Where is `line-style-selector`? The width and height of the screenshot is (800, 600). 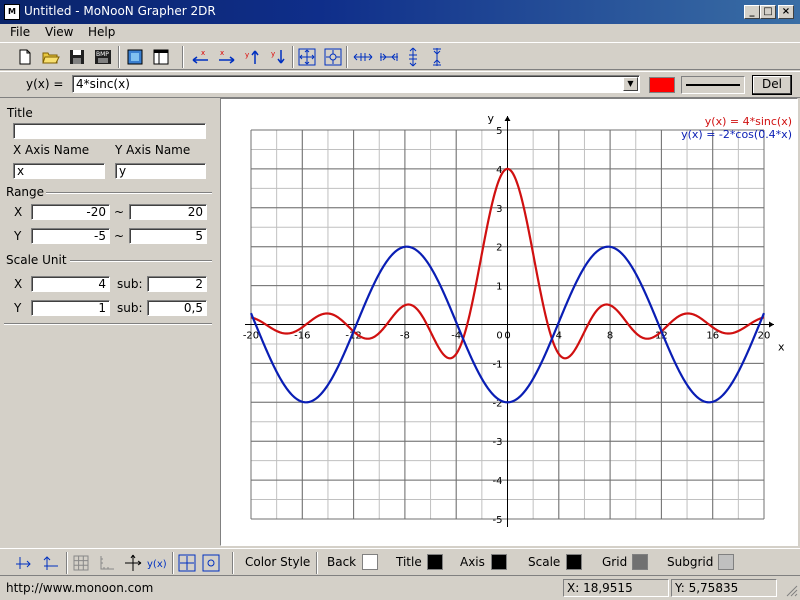 line-style-selector is located at coordinates (713, 85).